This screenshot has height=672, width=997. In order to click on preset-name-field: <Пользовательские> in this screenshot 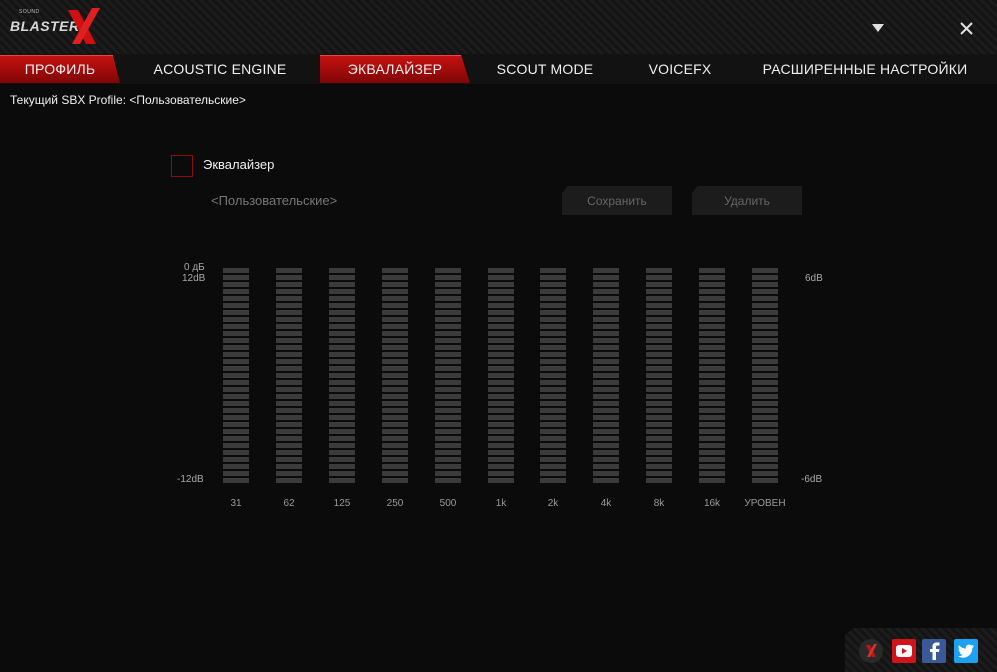, I will do `click(274, 200)`.